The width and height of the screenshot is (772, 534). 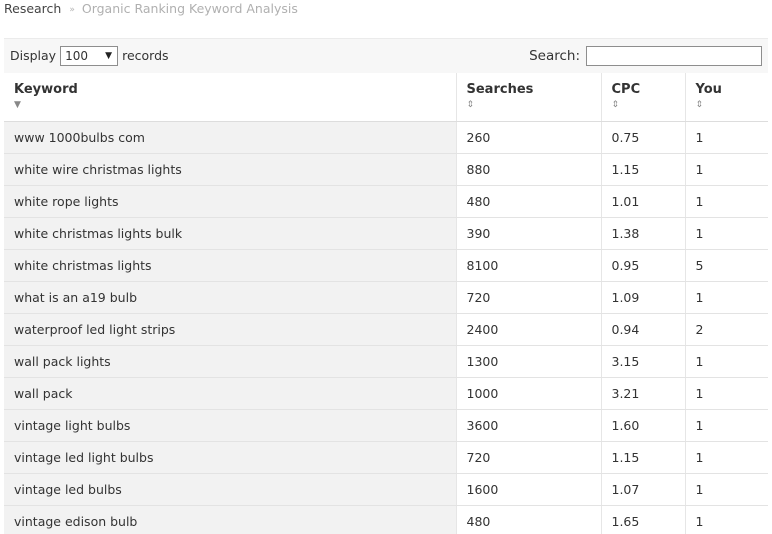 What do you see at coordinates (230, 297) in the screenshot?
I see `keyword-cell: what is an a19 bulb` at bounding box center [230, 297].